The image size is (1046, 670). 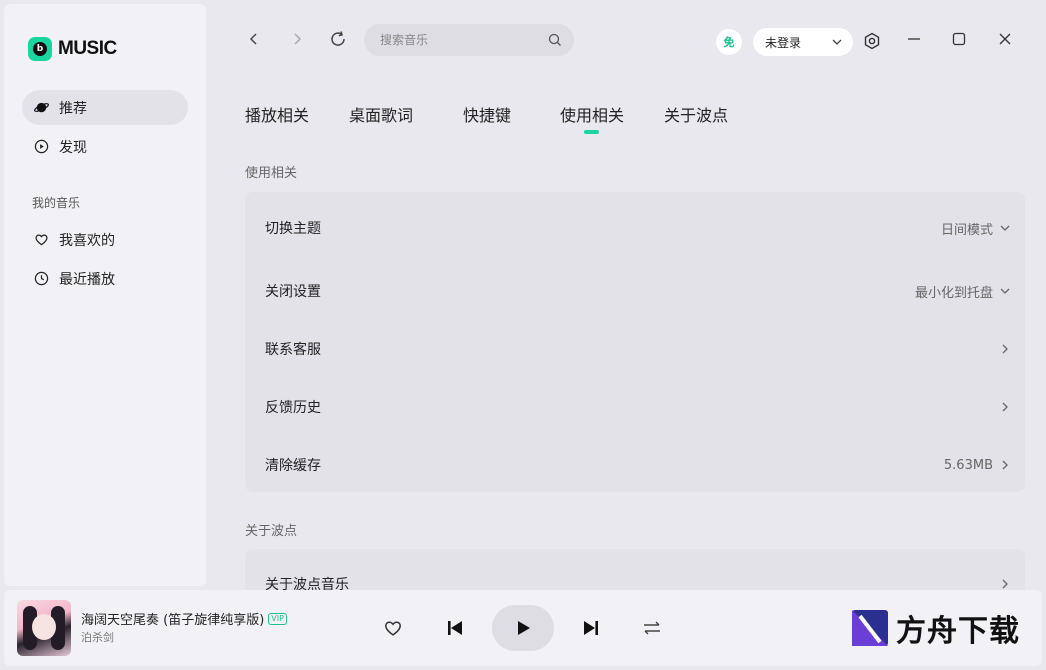 I want to click on setting-label: 清除缓存, so click(x=293, y=466).